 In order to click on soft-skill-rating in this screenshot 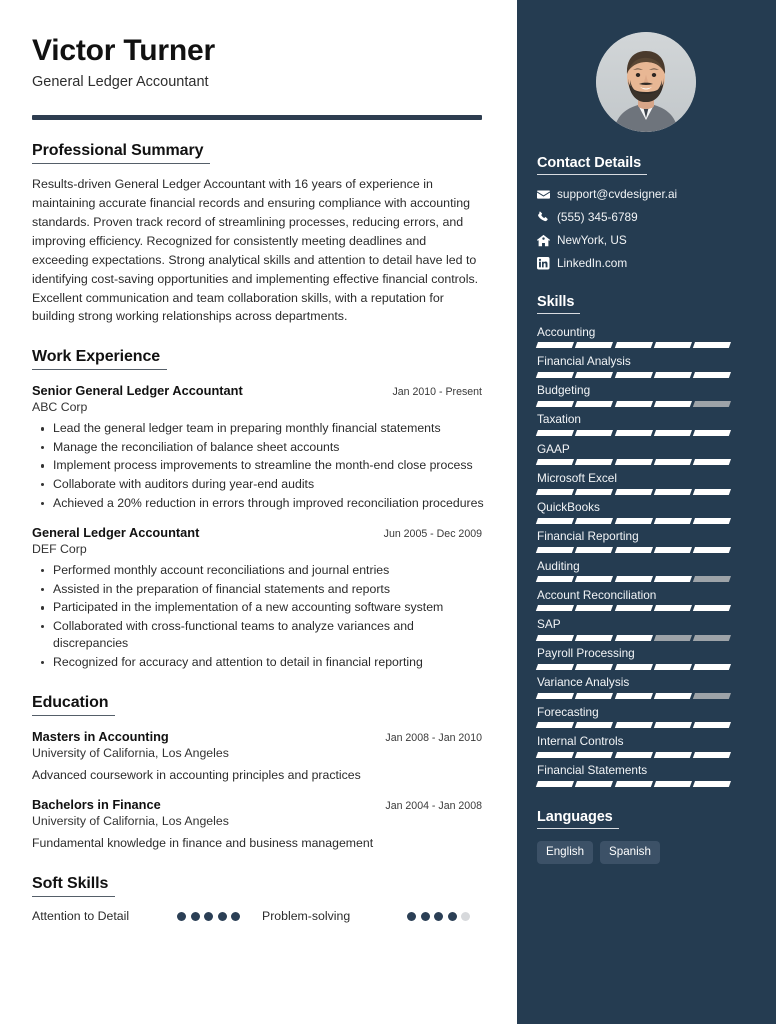, I will do `click(208, 916)`.